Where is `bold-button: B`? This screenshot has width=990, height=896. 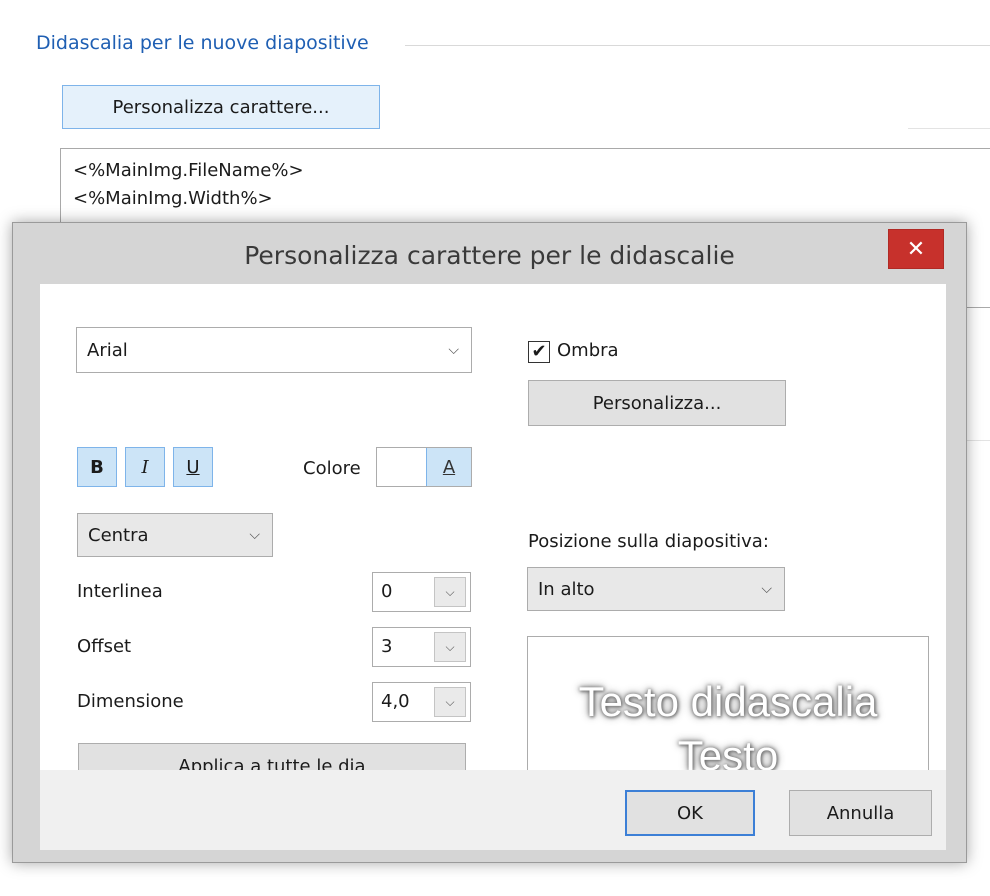 bold-button: B is located at coordinates (97, 467).